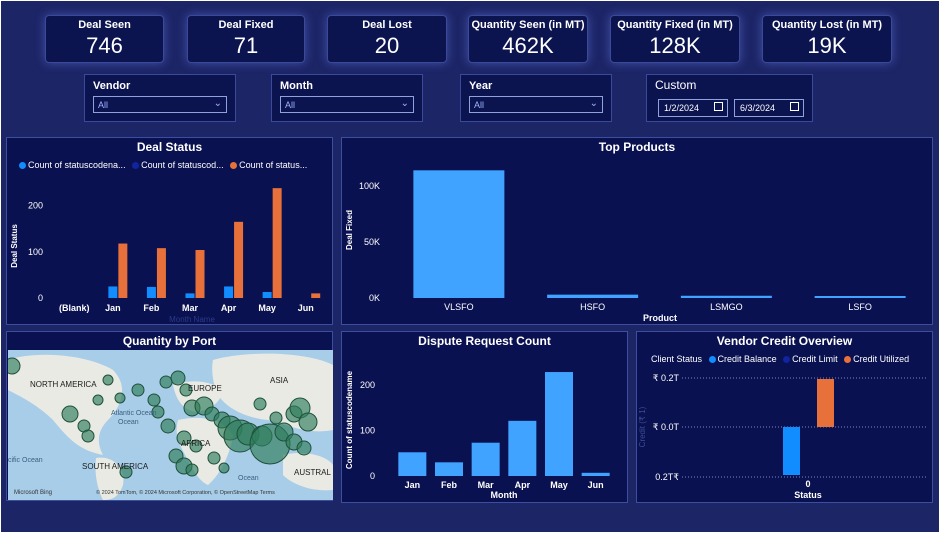 This screenshot has width=942, height=535. What do you see at coordinates (372, 242) in the screenshot?
I see `y-tick-label: 50K` at bounding box center [372, 242].